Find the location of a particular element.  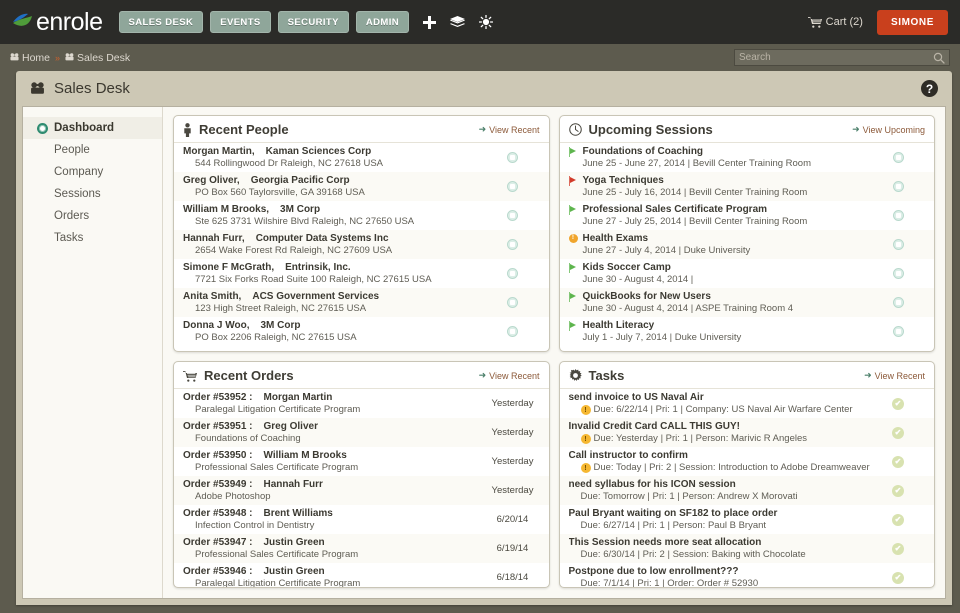

nav-quick-icons is located at coordinates (458, 22).